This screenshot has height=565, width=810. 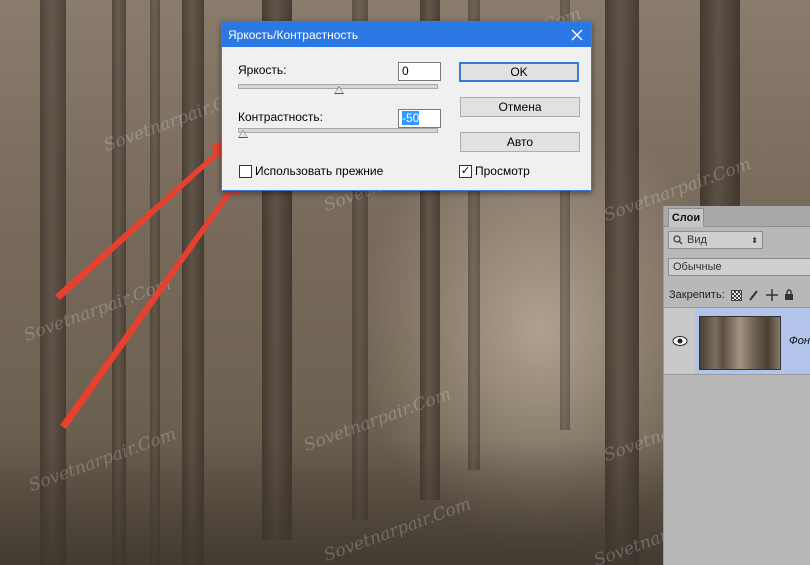 I want to click on cancel-button: Отмена, so click(x=520, y=107).